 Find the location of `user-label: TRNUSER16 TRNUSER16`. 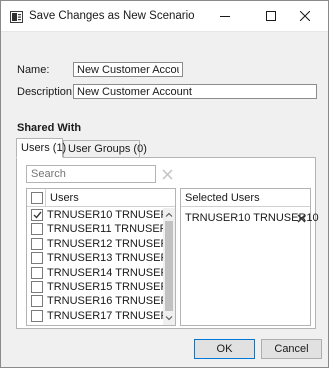

user-label: TRNUSER16 TRNUSER16 is located at coordinates (111, 301).